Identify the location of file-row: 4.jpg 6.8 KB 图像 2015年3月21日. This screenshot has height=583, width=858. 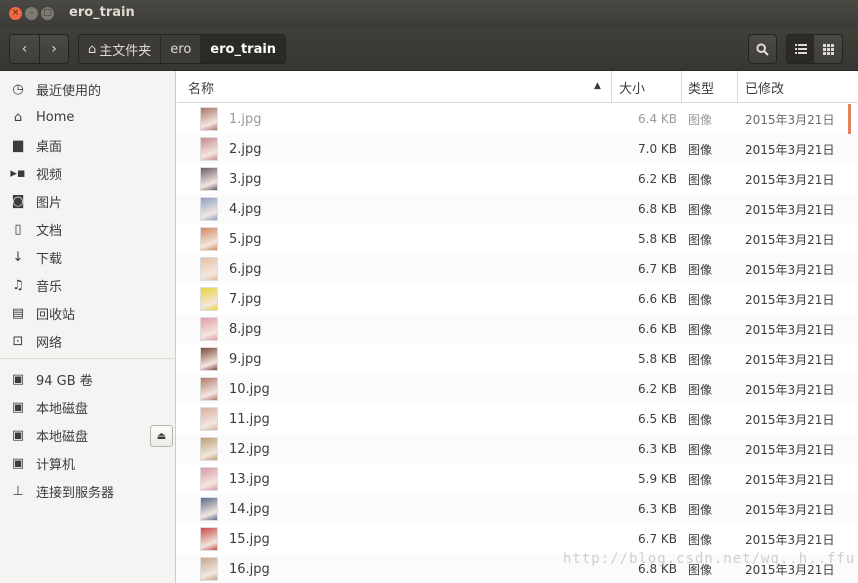
(517, 209).